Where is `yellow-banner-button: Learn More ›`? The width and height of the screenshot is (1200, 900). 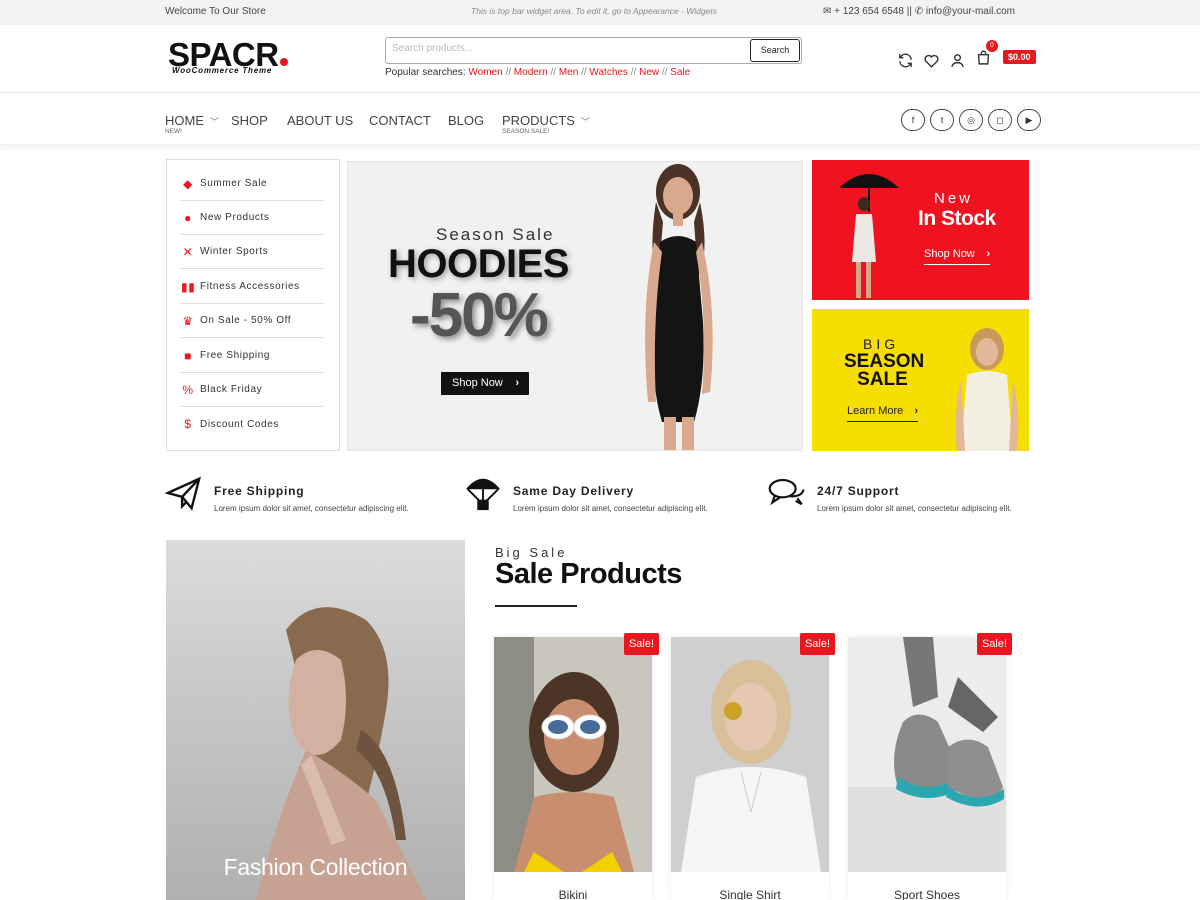
yellow-banner-button: Learn More › is located at coordinates (882, 413).